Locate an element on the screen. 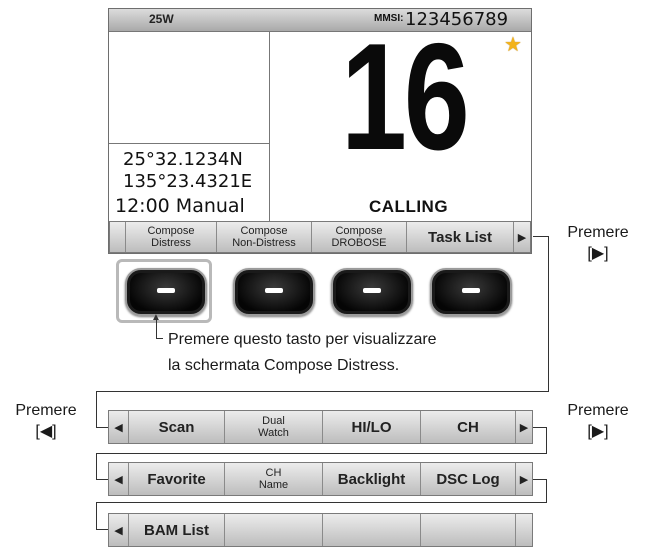  press-left-annotation: Premere [◀] is located at coordinates (46, 421).